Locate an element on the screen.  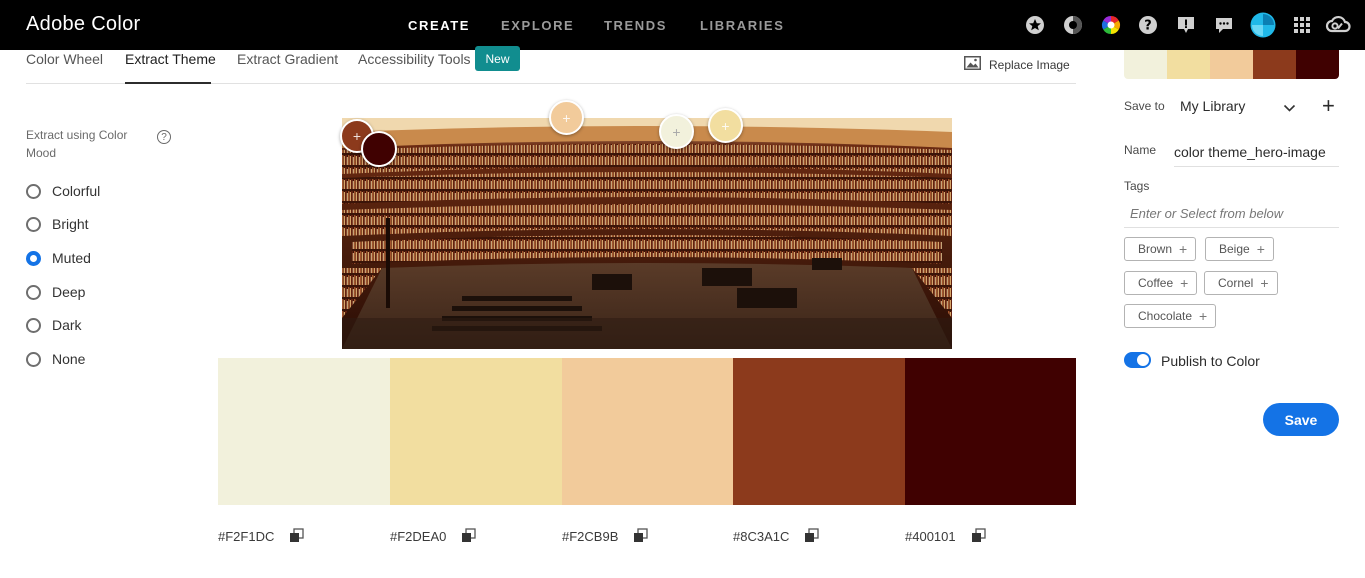
color-wheel-icon is located at coordinates (1111, 25).